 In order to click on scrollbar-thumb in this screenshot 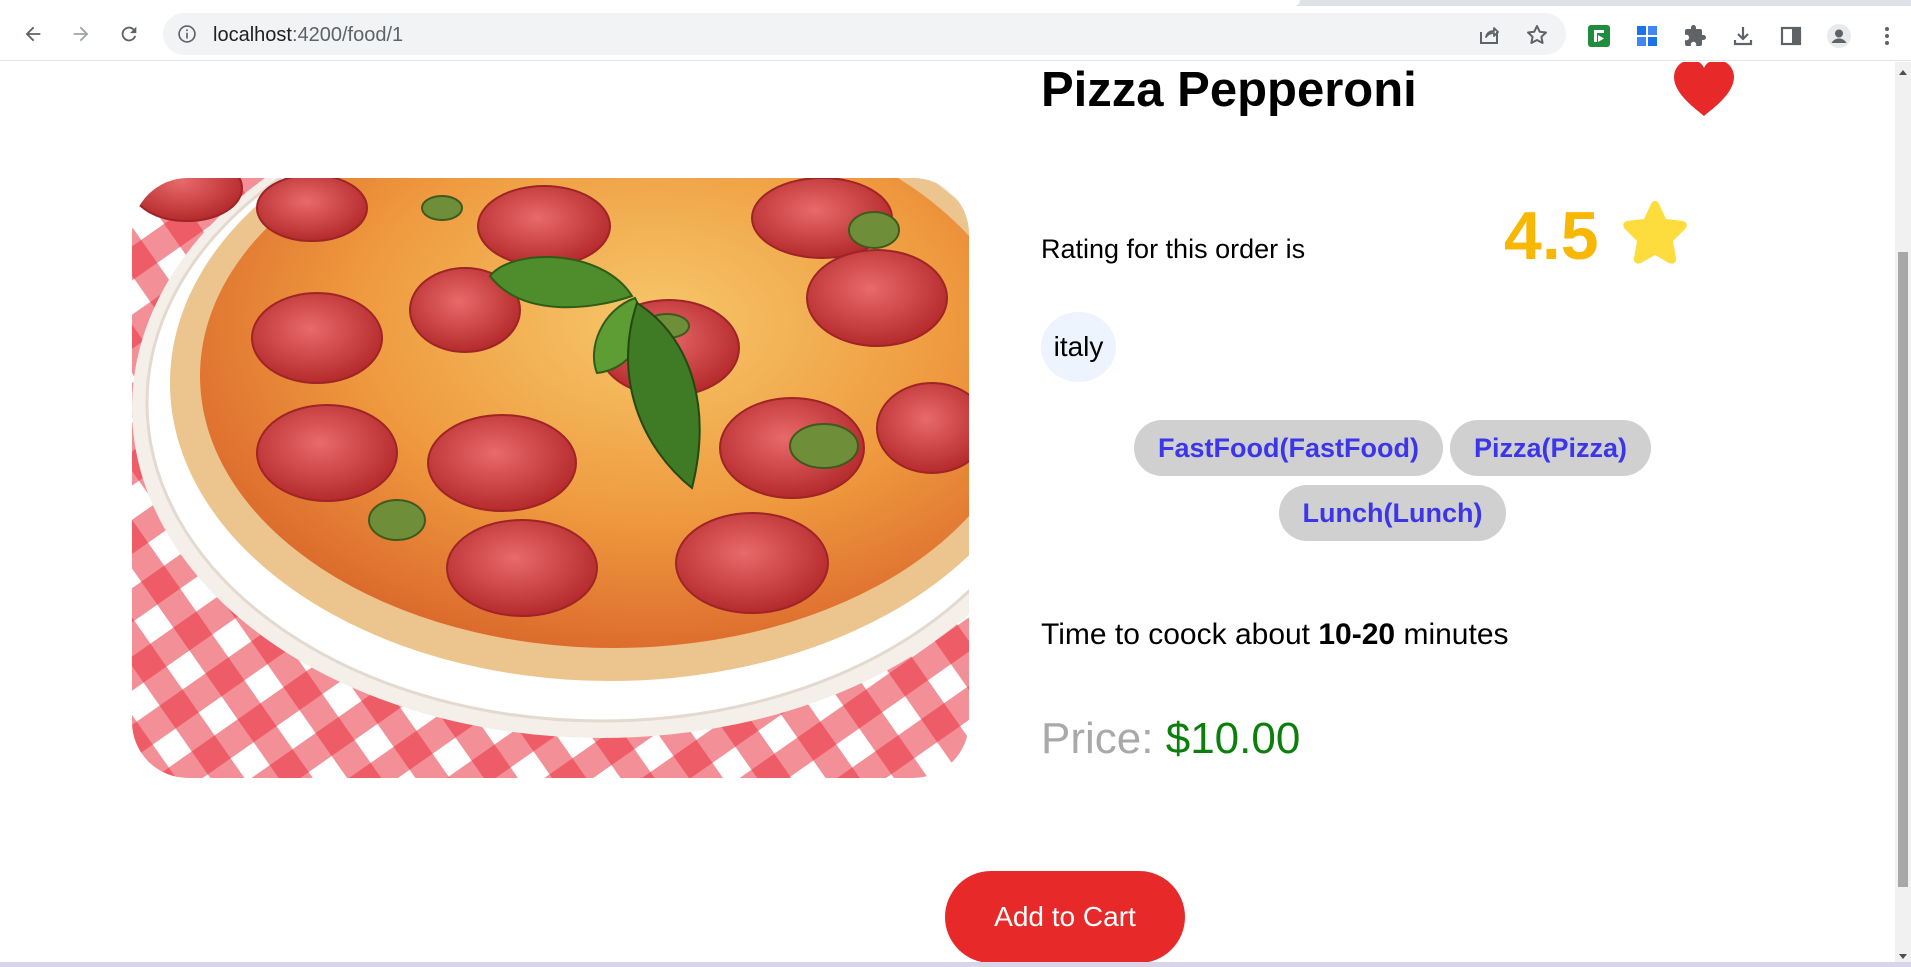, I will do `click(1903, 569)`.